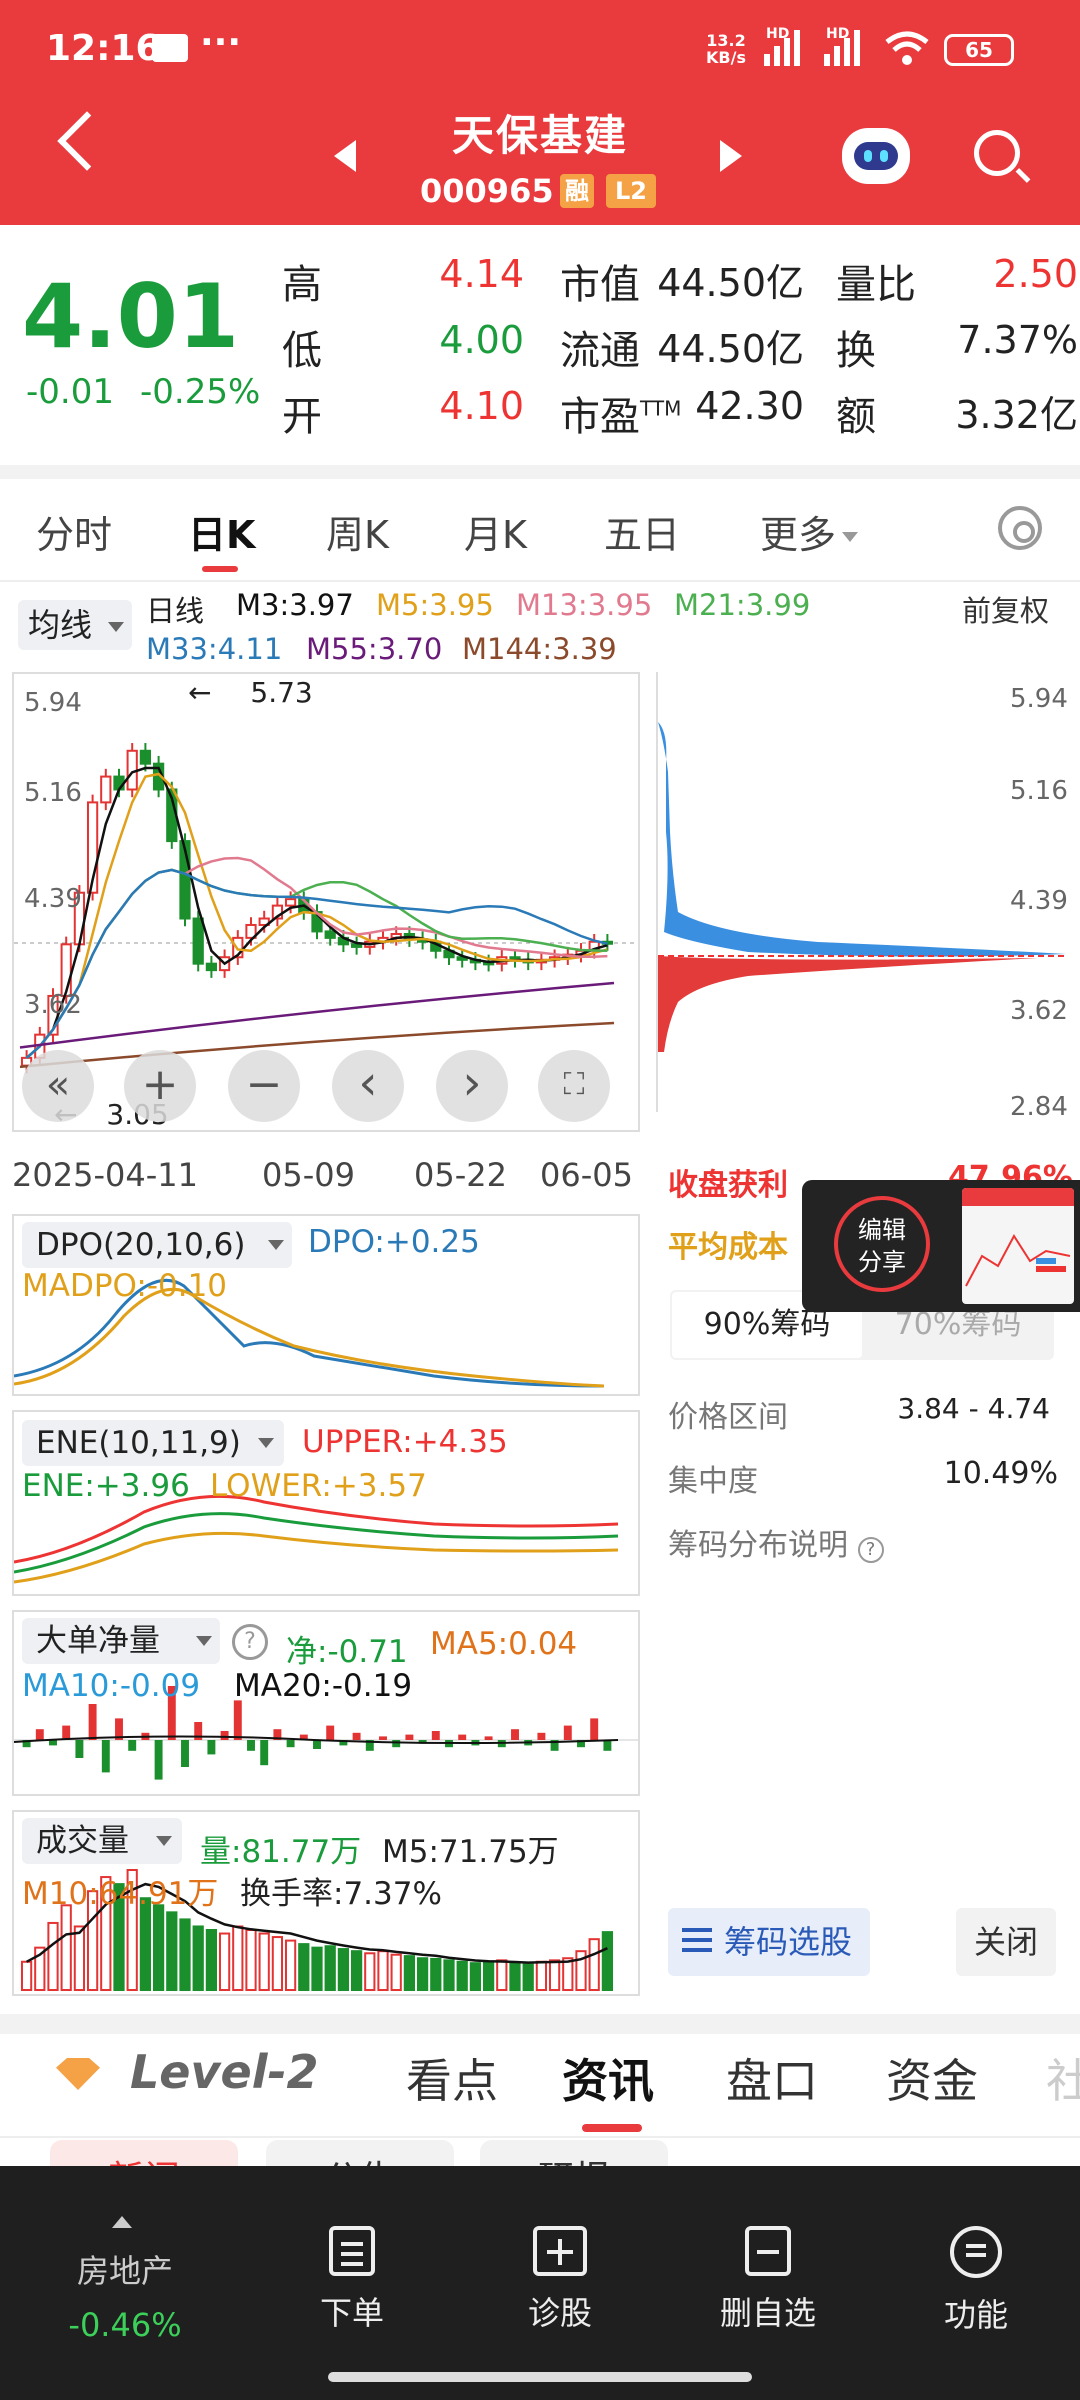 This screenshot has height=2400, width=1080. What do you see at coordinates (769, 1942) in the screenshot?
I see `chip-pick-button: 筹码选股` at bounding box center [769, 1942].